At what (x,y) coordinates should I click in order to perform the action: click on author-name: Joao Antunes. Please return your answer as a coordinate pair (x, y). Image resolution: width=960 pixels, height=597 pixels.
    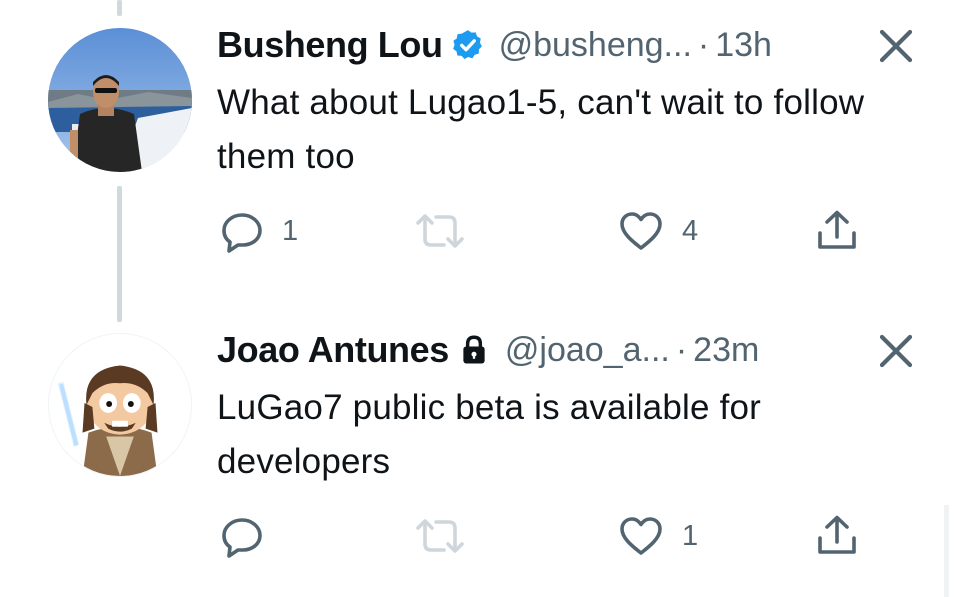
    Looking at the image, I should click on (333, 350).